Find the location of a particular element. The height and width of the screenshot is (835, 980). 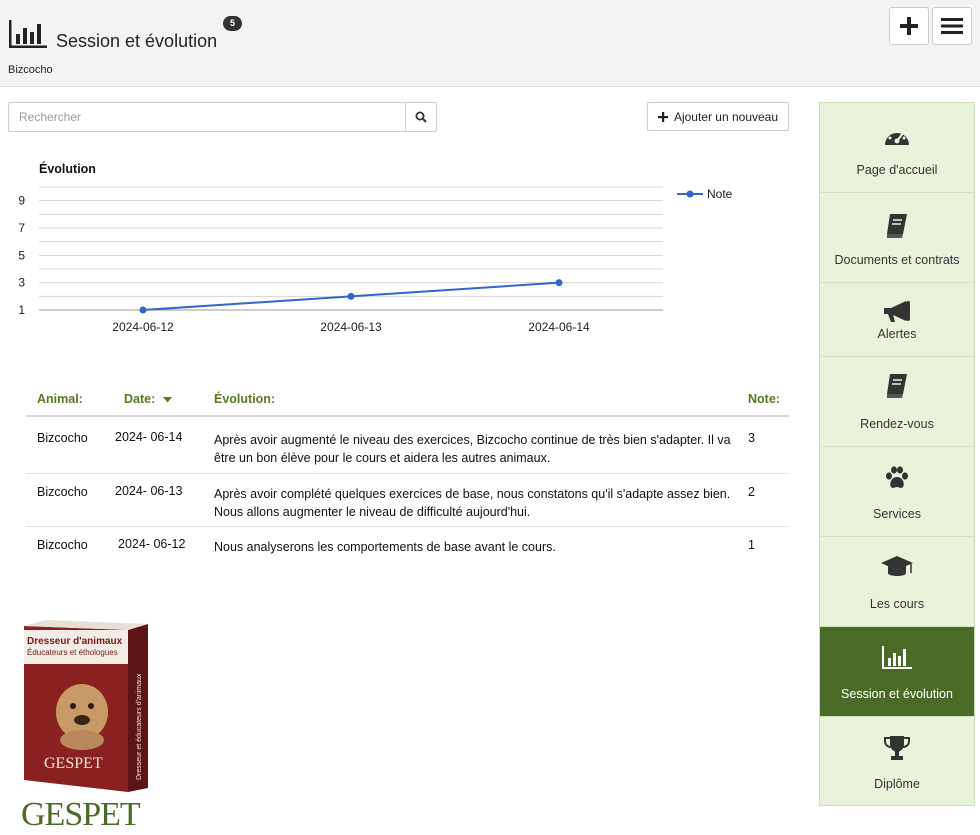

column-header-evolution: Évolution: is located at coordinates (244, 399).